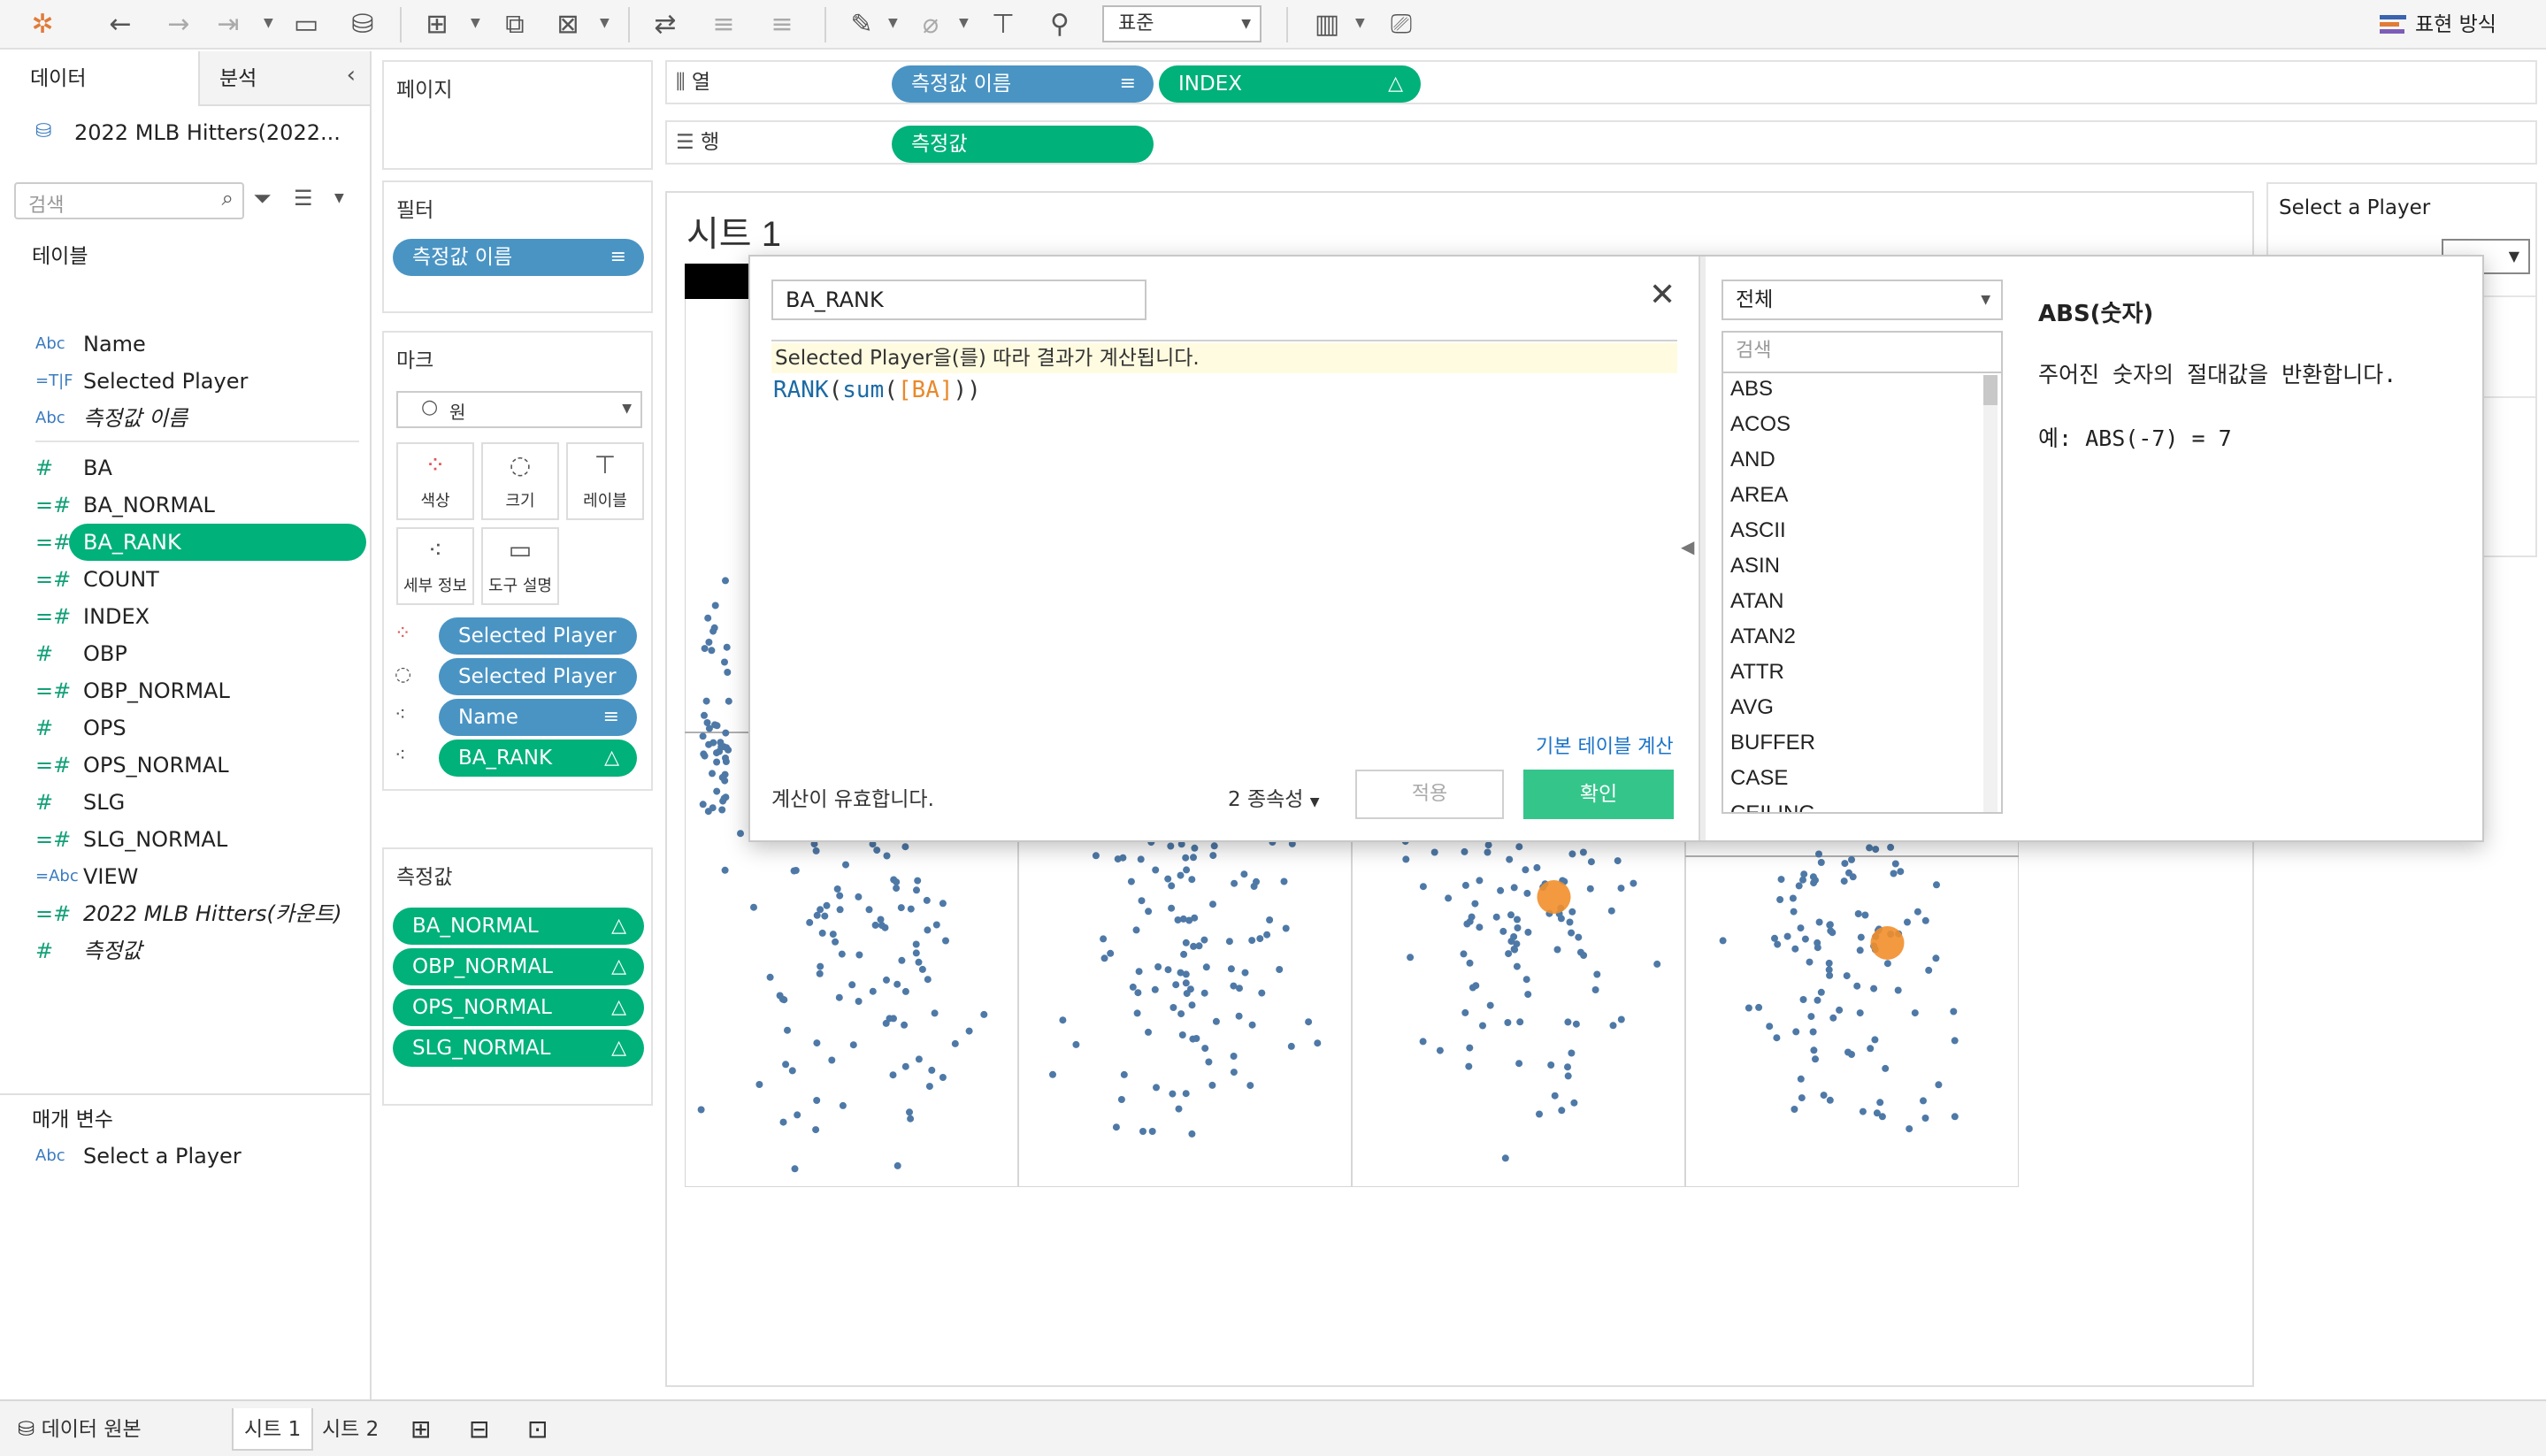  I want to click on show-cards-icon: ▥, so click(1327, 25).